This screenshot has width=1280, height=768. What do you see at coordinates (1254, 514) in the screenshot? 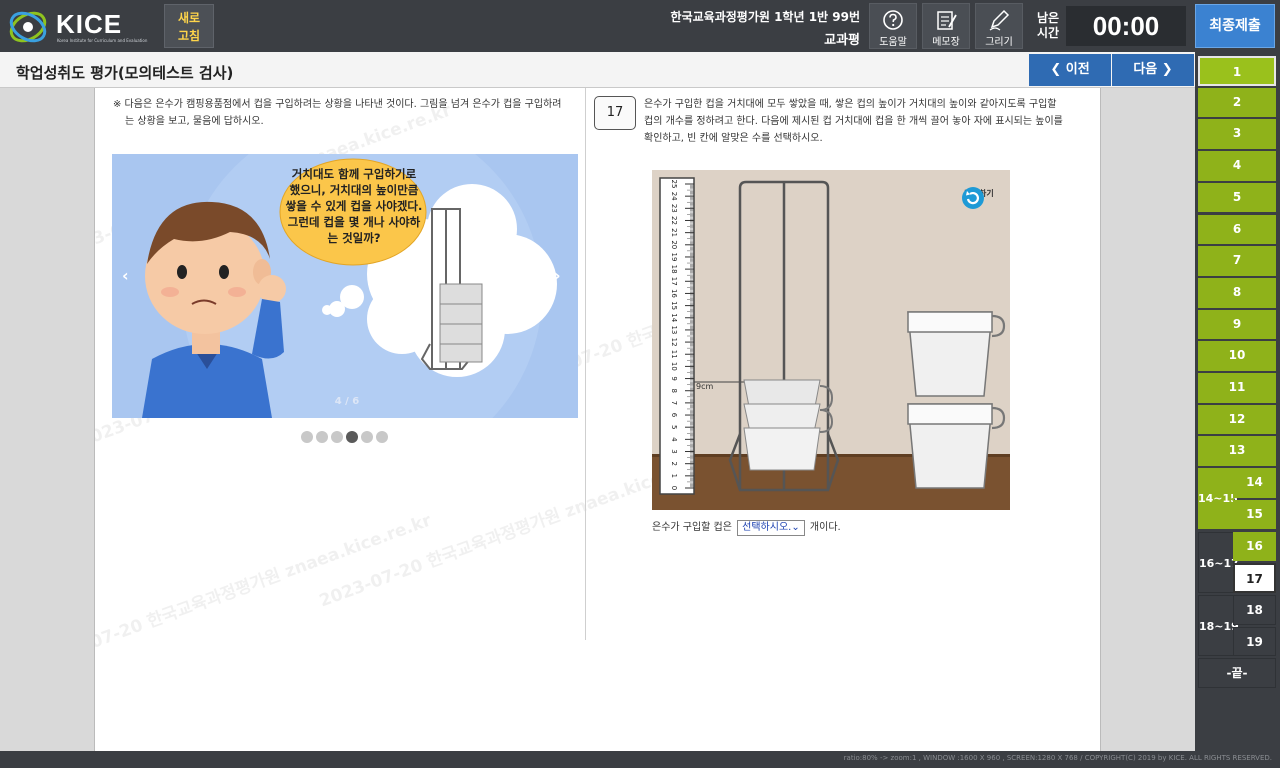
I see `nav-item-15: 15` at bounding box center [1254, 514].